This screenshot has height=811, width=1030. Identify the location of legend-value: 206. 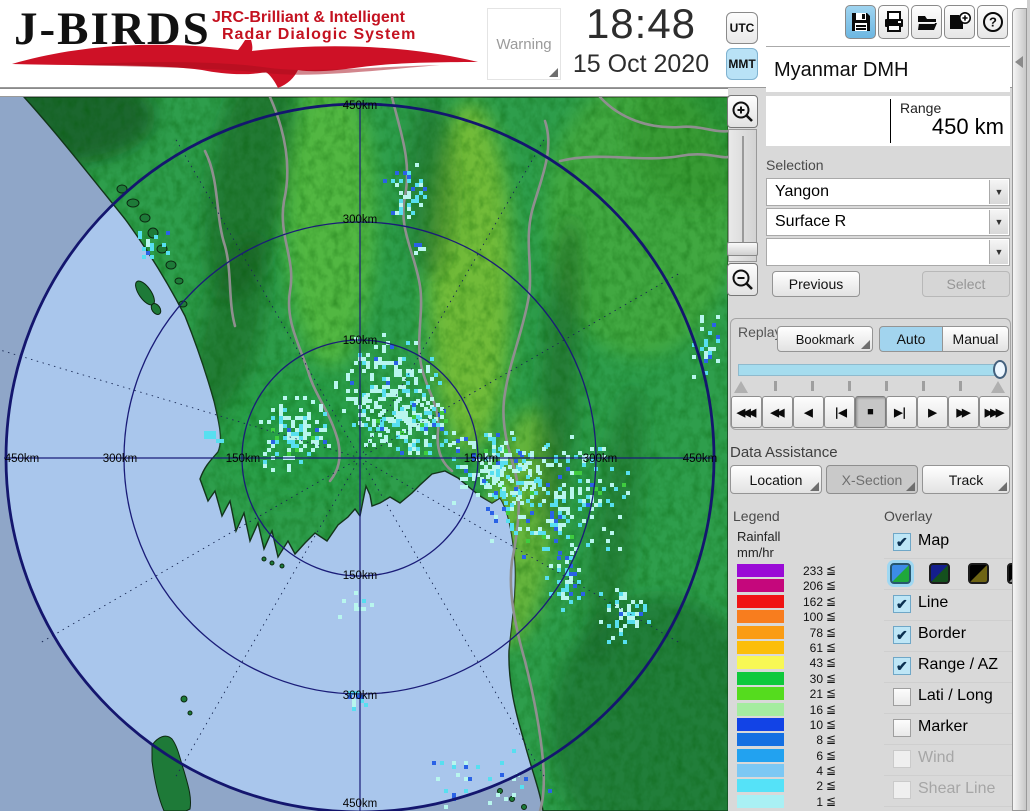
(812, 586).